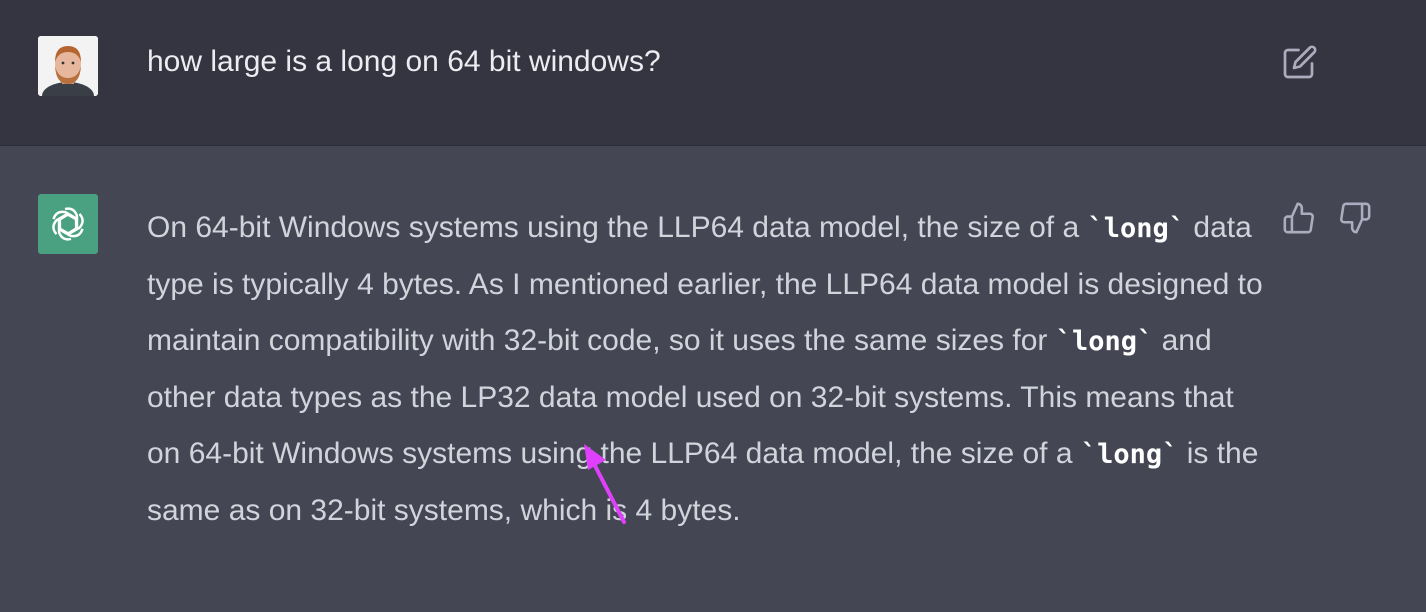 The image size is (1426, 612). Describe the element at coordinates (68, 224) in the screenshot. I see `openai-logo-icon` at that location.